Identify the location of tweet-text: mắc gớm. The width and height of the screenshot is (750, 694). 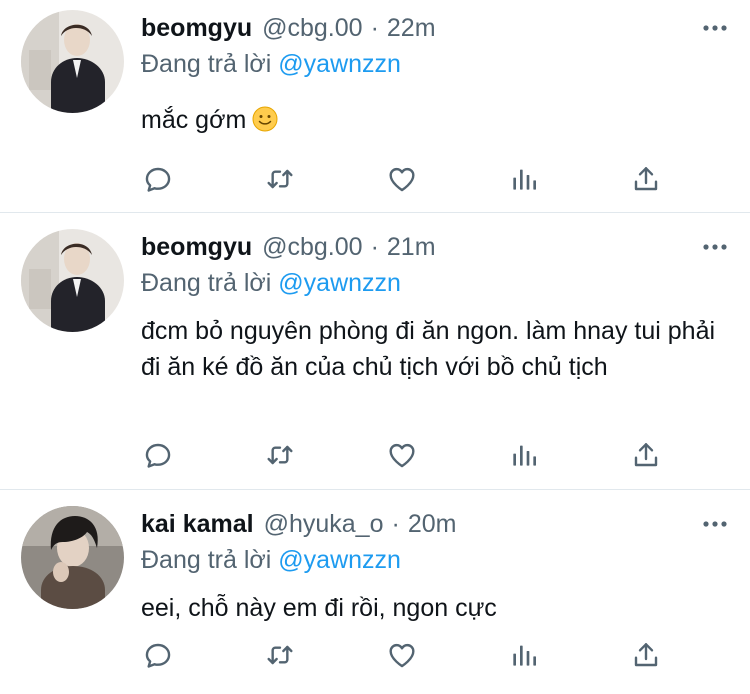
(435, 120).